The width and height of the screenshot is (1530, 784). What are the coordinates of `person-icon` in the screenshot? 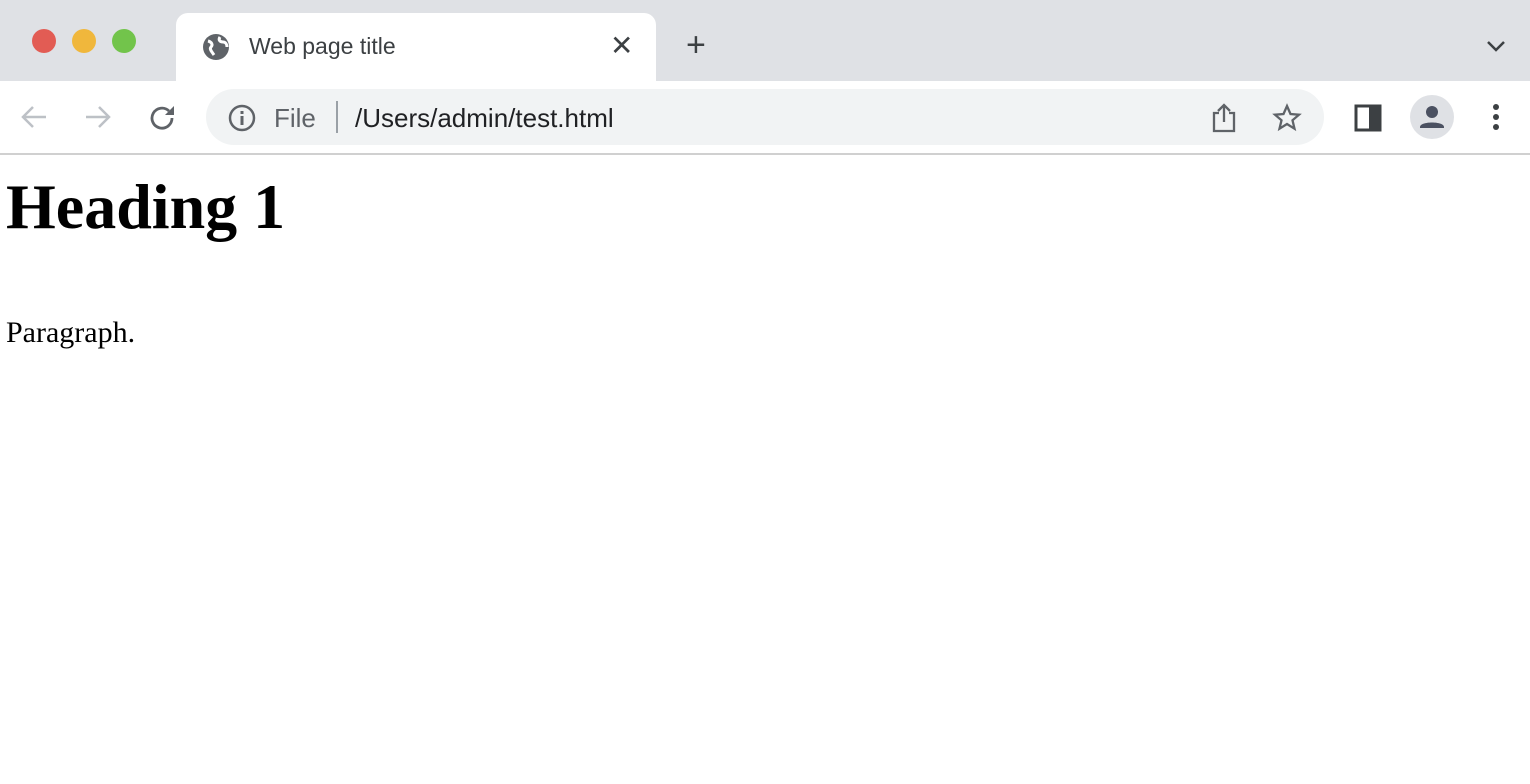 It's located at (1432, 117).